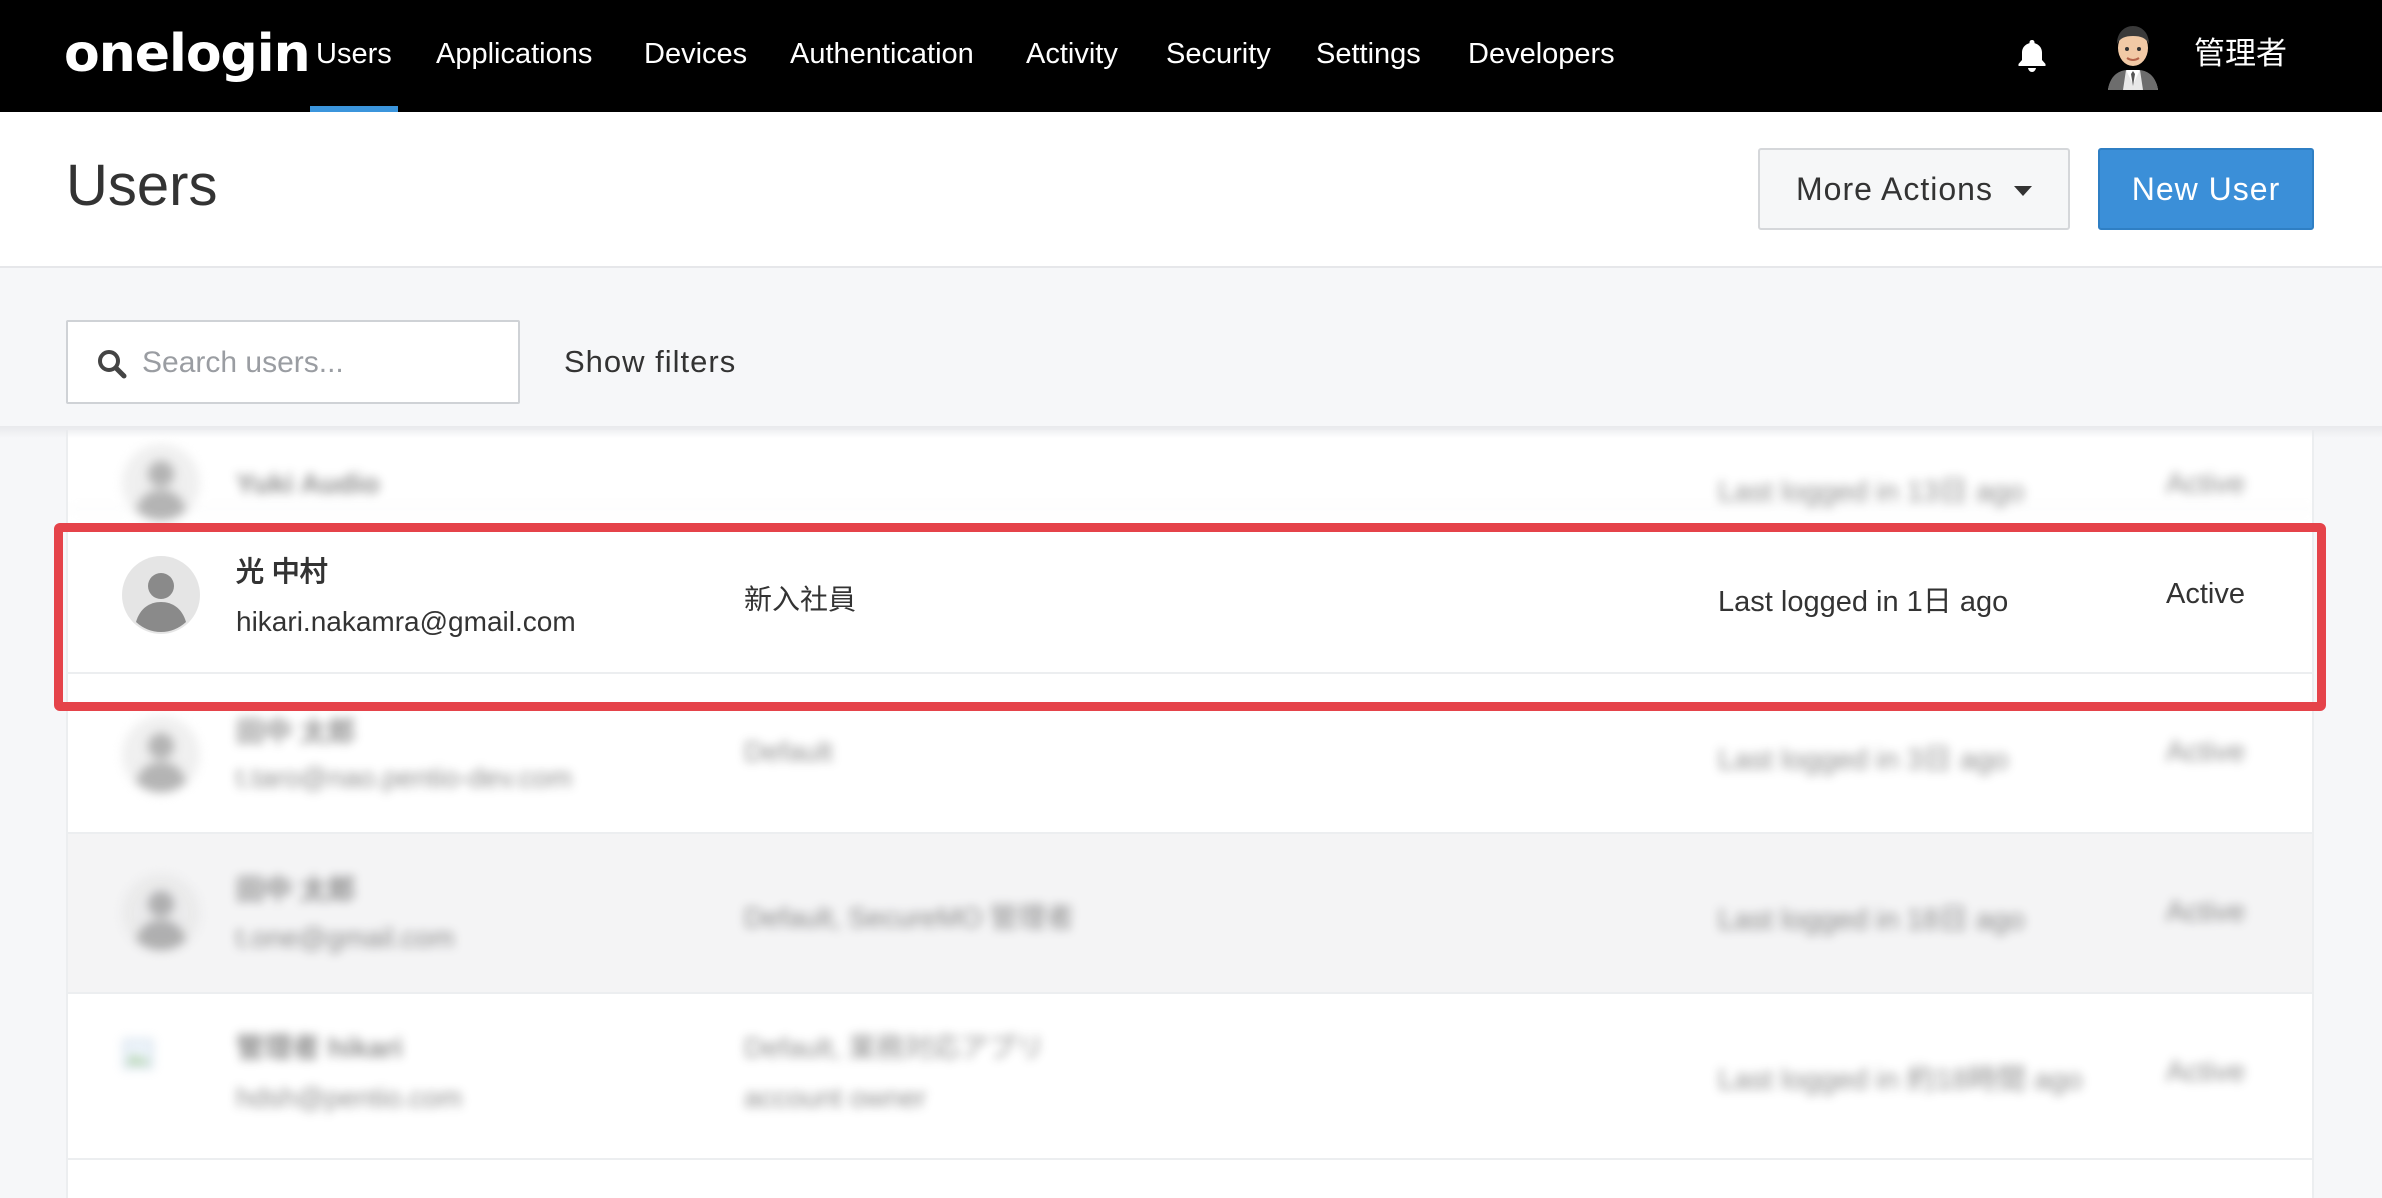 This screenshot has width=2382, height=1198. Describe the element at coordinates (1190, 476) in the screenshot. I see `table-row: Yuki Audio Last logged in 13日 ago Active` at that location.